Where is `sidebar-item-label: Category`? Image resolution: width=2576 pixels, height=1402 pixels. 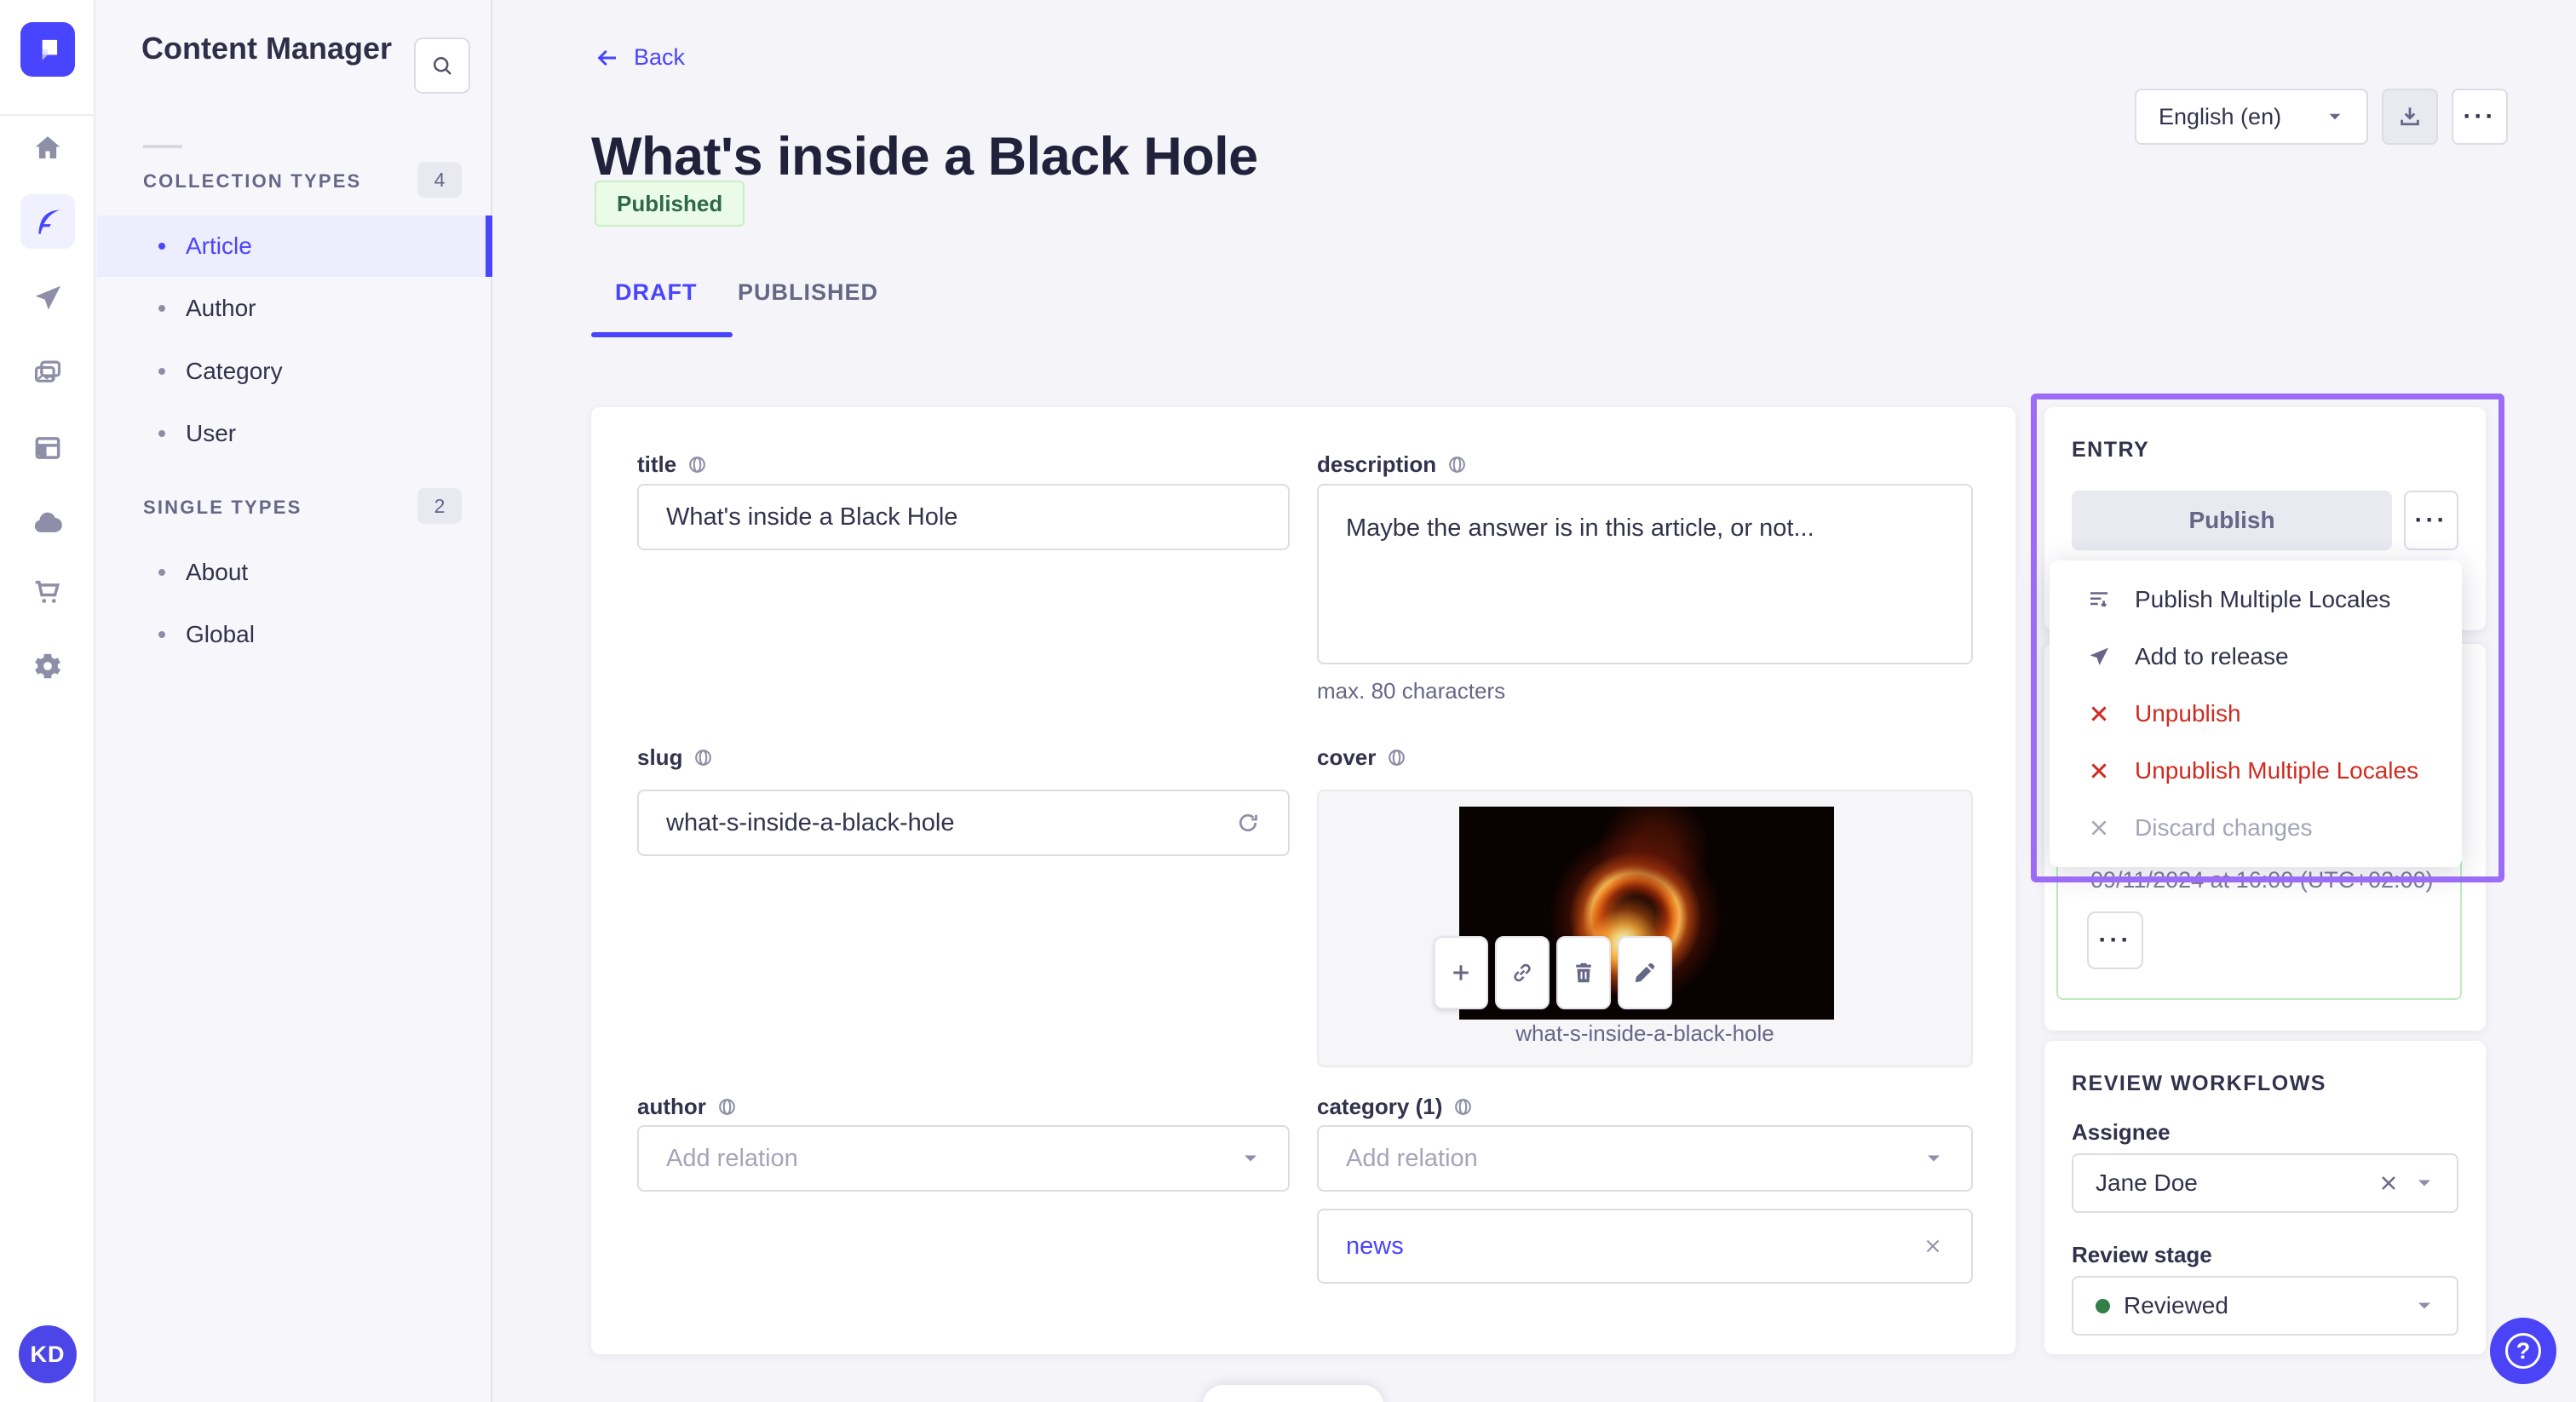
sidebar-item-label: Category is located at coordinates (234, 371).